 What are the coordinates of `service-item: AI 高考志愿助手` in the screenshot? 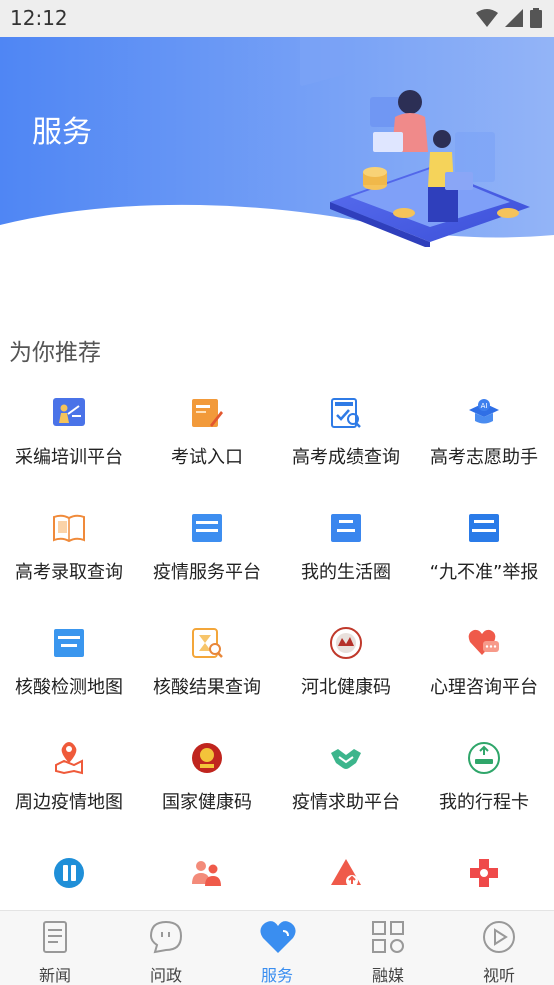 It's located at (484, 442).